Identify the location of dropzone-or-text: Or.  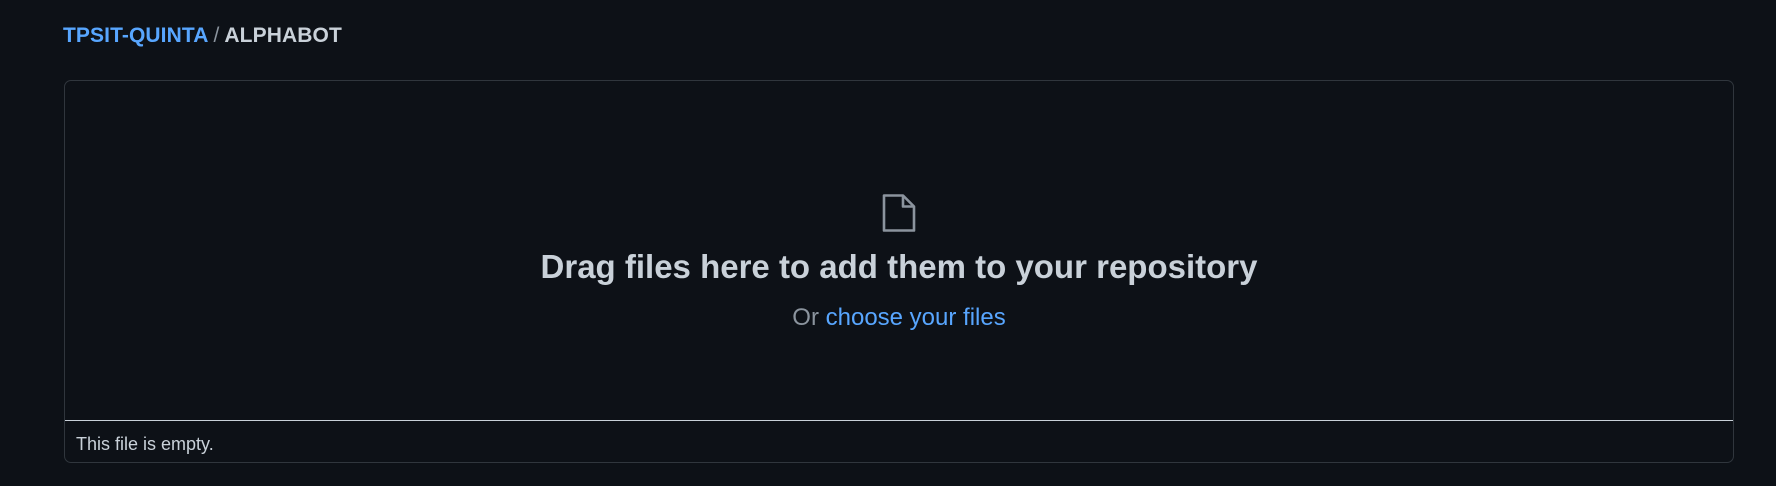
(805, 317).